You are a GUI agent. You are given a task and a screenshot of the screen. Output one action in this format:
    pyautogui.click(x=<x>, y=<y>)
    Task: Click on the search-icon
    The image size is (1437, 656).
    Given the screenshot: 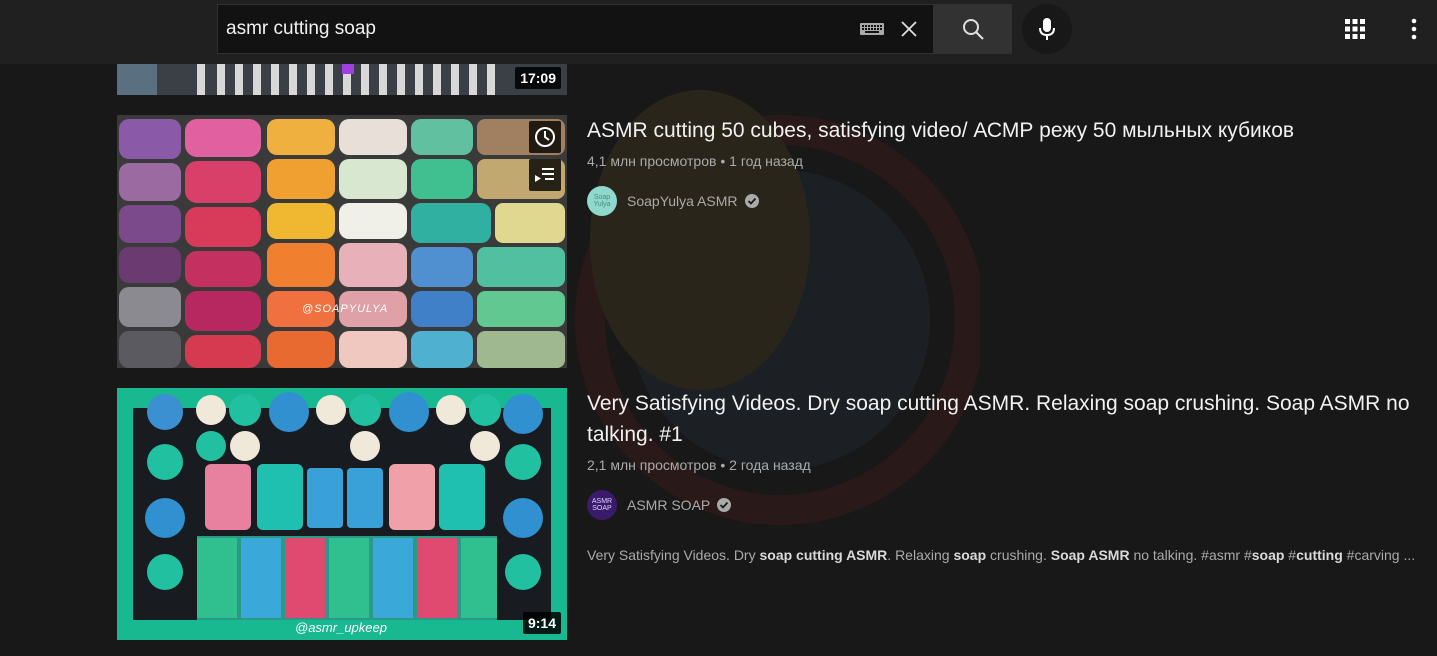 What is the action you would take?
    pyautogui.click(x=973, y=29)
    